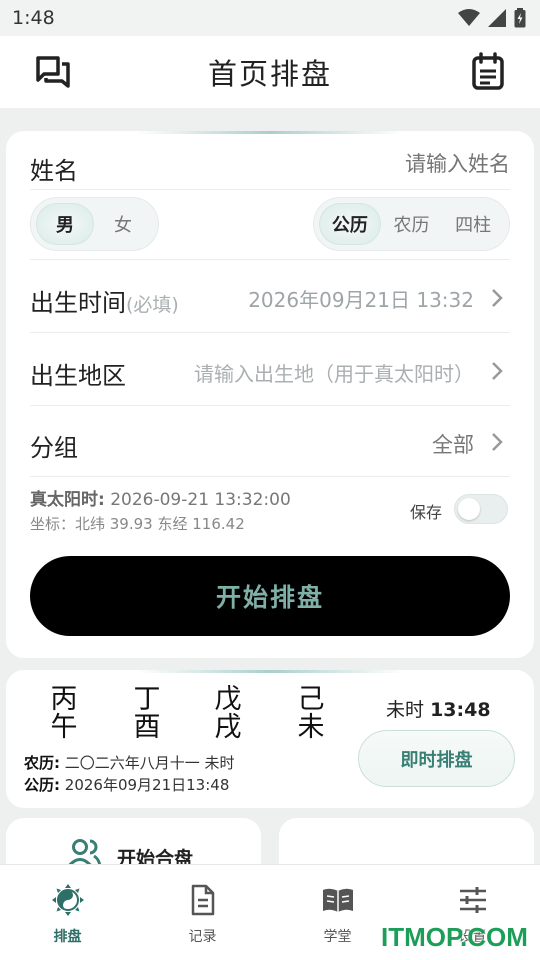 Image resolution: width=540 pixels, height=960 pixels. What do you see at coordinates (334, 374) in the screenshot?
I see `birth-place-placeholder: 请输入出生地（用于真太阳时）` at bounding box center [334, 374].